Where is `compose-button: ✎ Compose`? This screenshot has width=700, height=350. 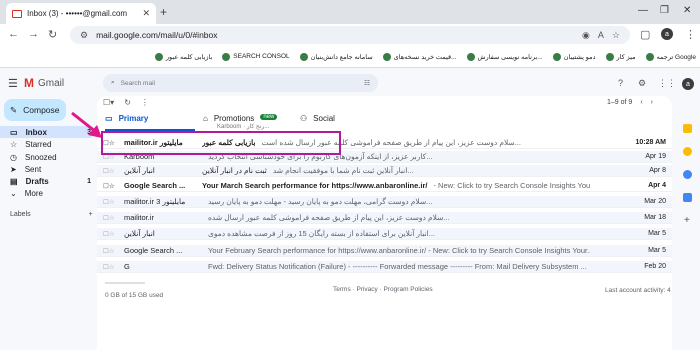
compose-button: ✎ Compose is located at coordinates (35, 110).